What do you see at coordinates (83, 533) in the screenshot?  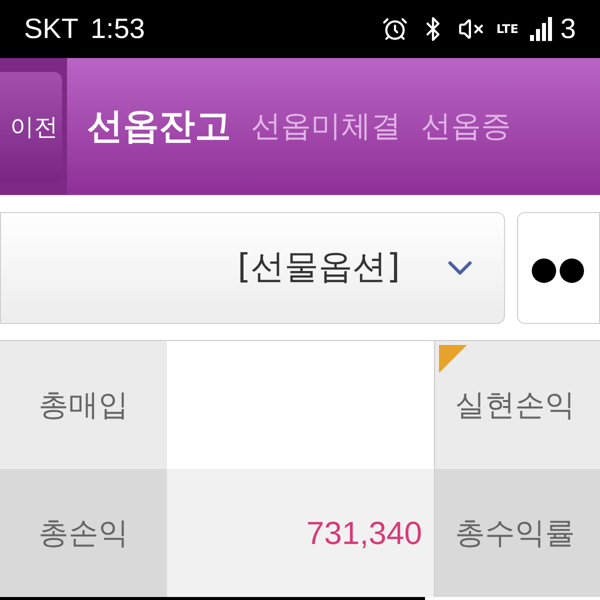 I see `label-cell: 총손익` at bounding box center [83, 533].